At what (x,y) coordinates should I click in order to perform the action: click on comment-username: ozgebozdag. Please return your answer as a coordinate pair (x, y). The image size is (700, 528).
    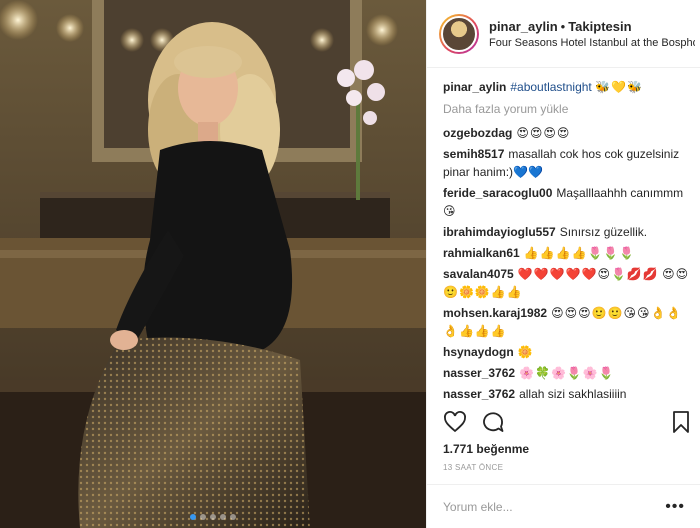
    Looking at the image, I should click on (477, 133).